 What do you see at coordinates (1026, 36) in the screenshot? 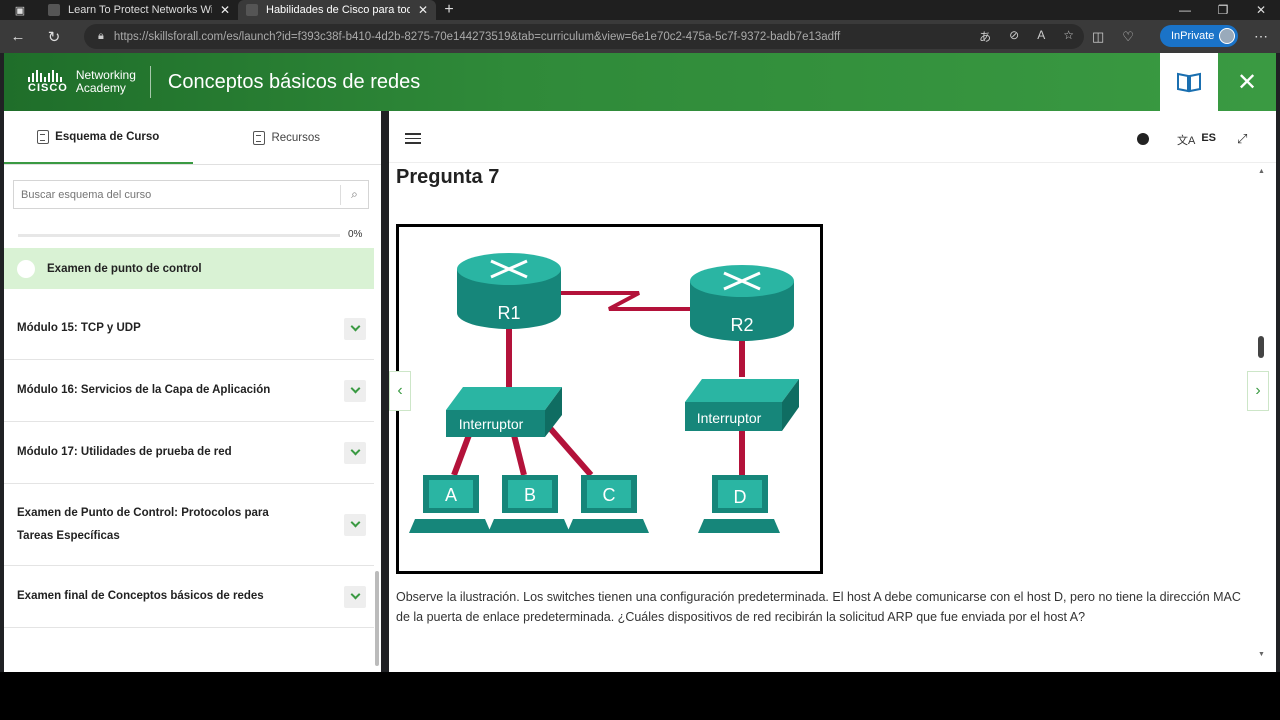
I see `url-actions: あ ⊘ A ☆` at bounding box center [1026, 36].